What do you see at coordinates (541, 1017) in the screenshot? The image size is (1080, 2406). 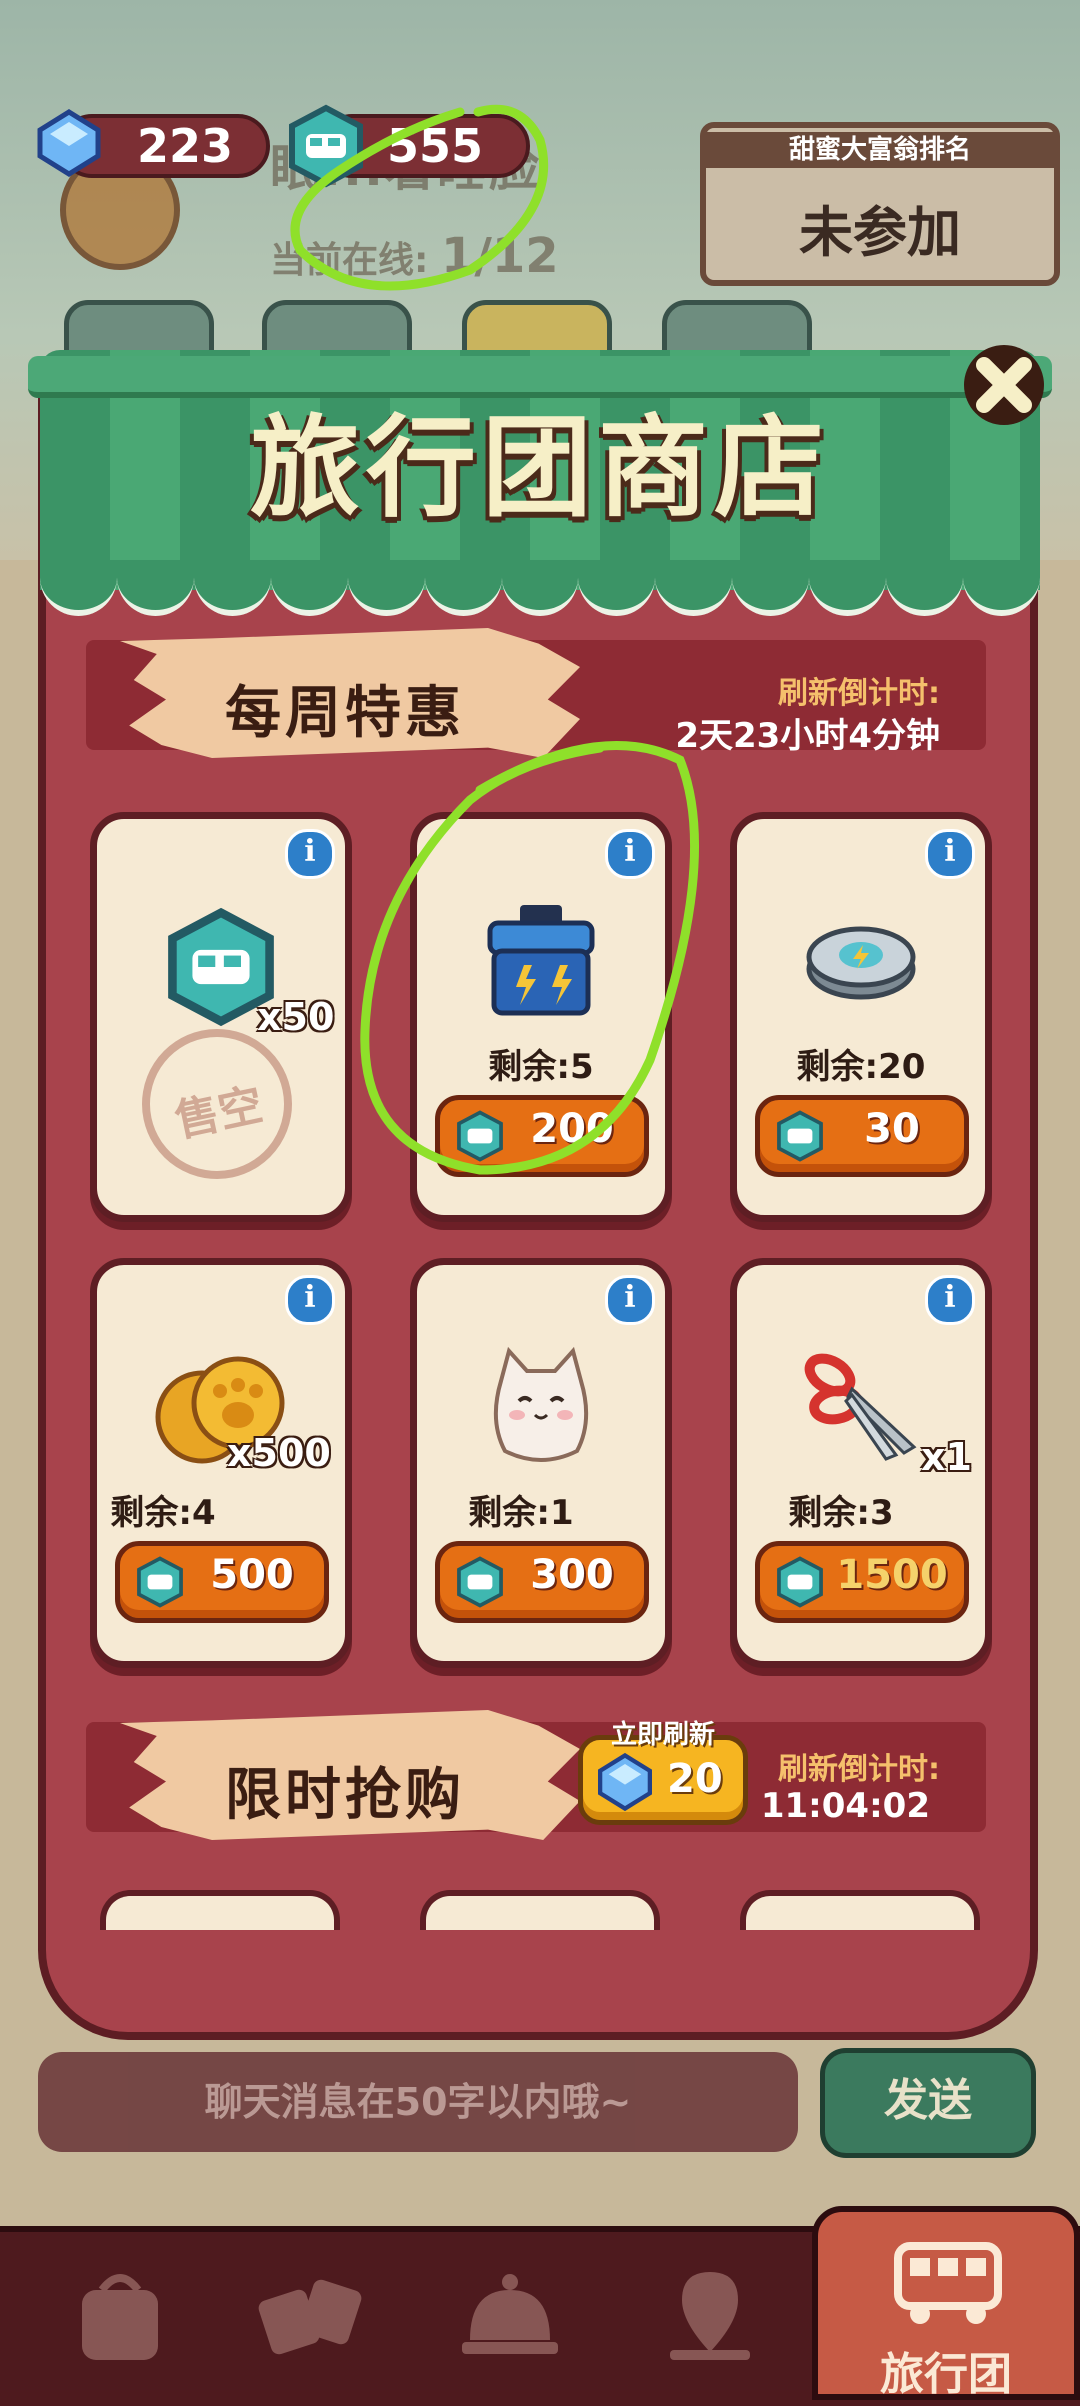 I see `shop-item-card: i 剩余:5 200` at bounding box center [541, 1017].